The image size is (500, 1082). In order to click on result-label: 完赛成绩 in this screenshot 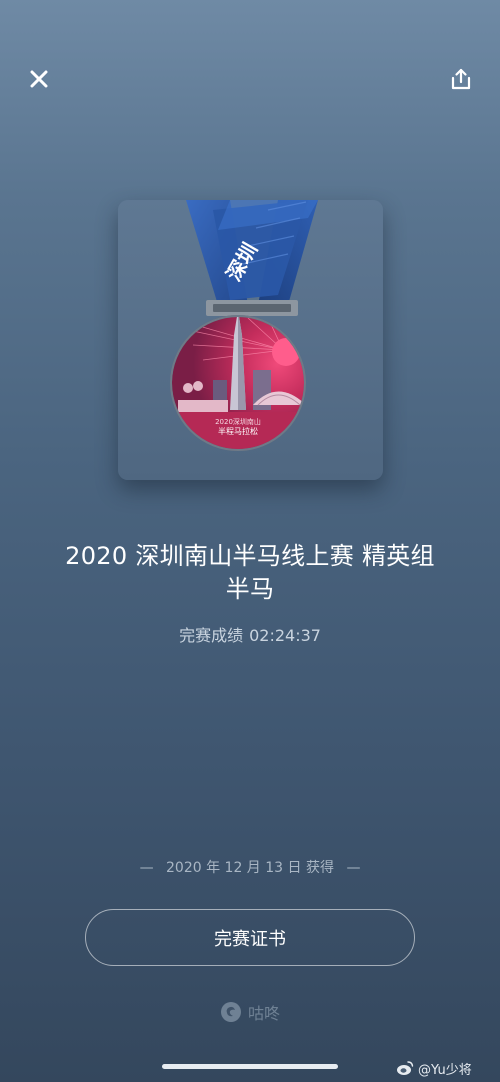, I will do `click(211, 635)`.